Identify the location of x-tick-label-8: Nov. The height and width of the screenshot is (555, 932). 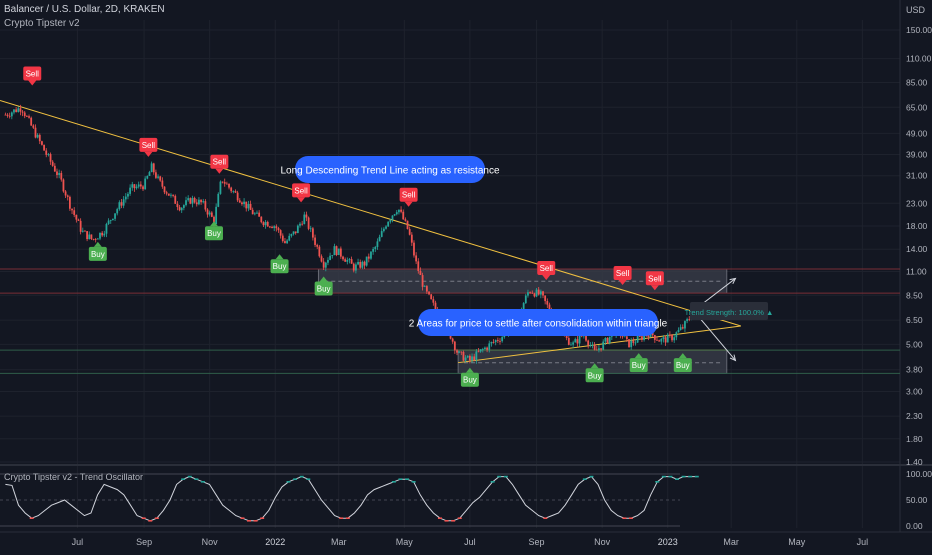
(602, 542).